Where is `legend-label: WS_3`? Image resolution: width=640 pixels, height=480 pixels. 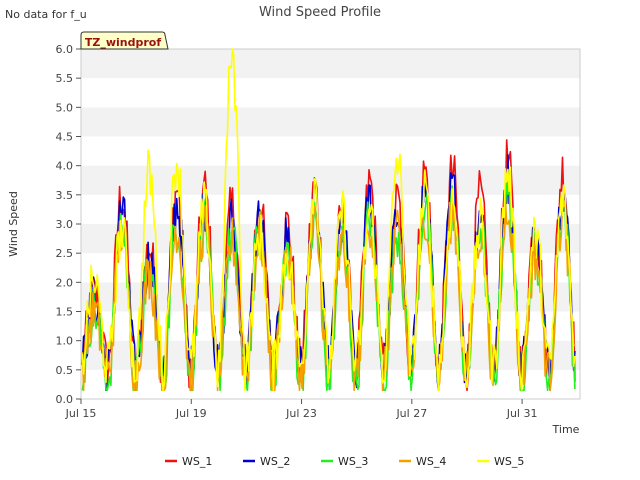
legend-label: WS_3 is located at coordinates (353, 461).